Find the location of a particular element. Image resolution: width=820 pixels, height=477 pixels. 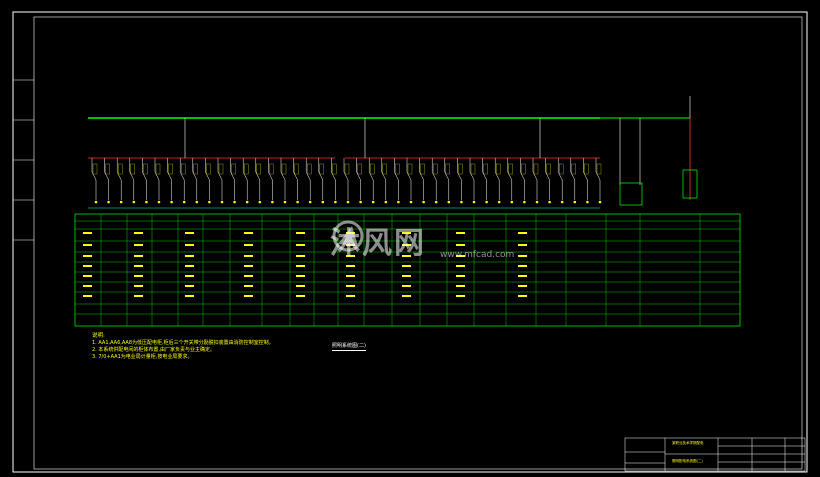

meter-box is located at coordinates (631, 194).